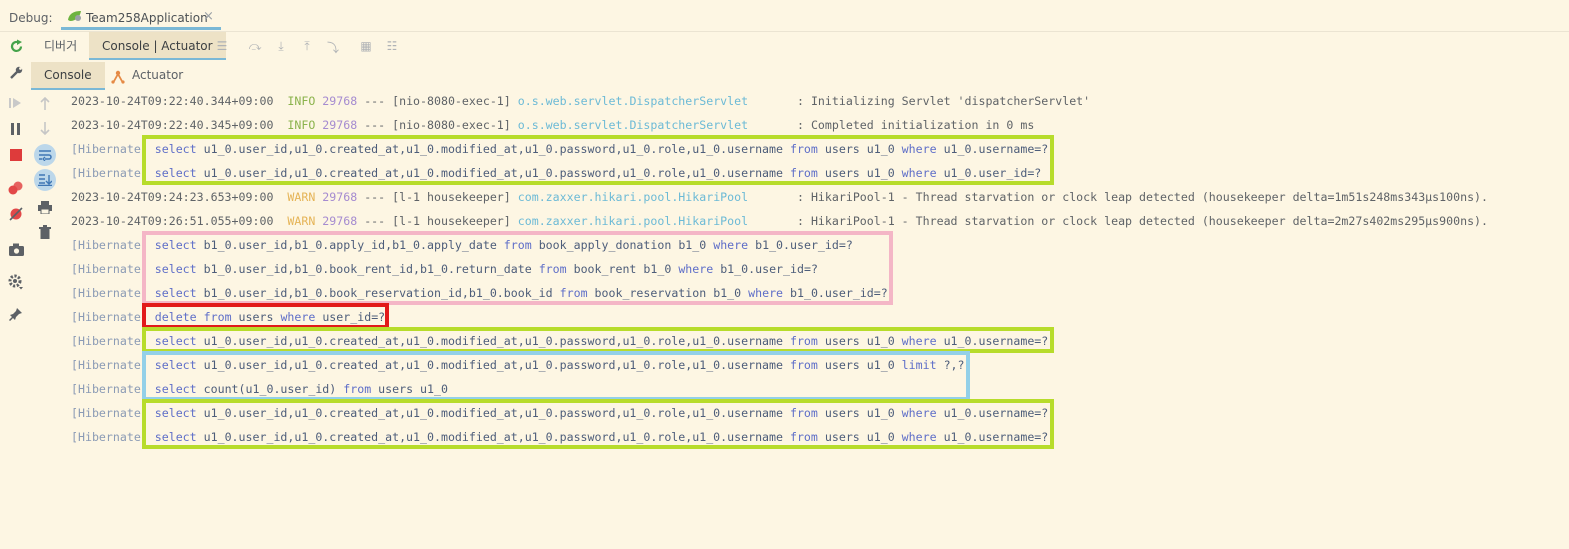 The image size is (1569, 549). I want to click on trash-icon, so click(45, 232).